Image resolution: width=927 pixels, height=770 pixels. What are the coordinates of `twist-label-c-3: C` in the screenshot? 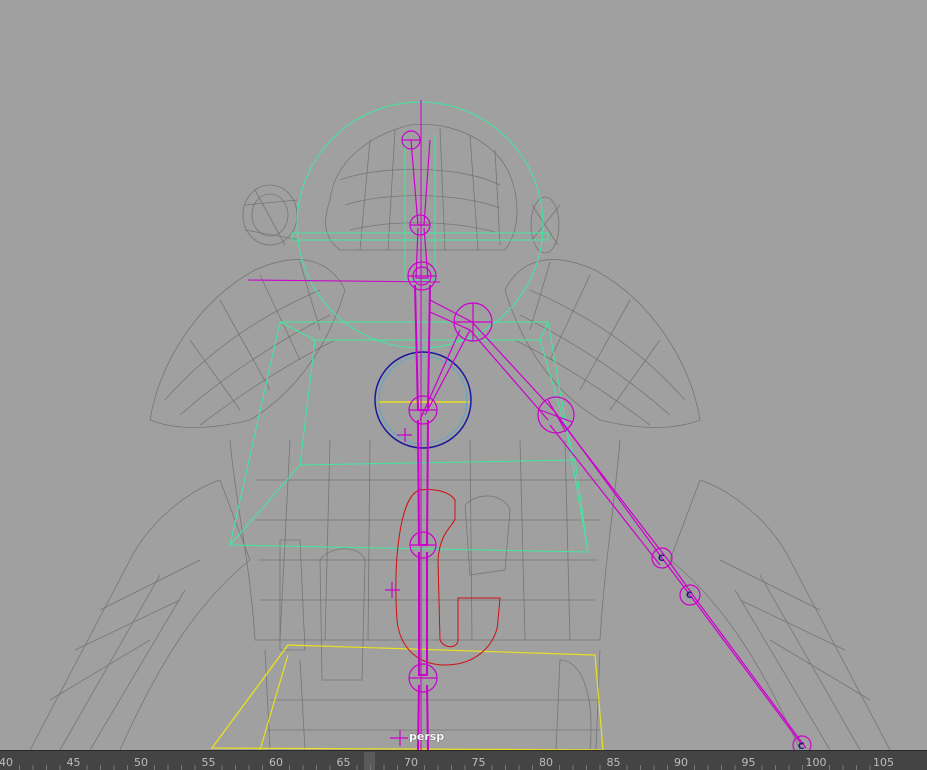 It's located at (801, 746).